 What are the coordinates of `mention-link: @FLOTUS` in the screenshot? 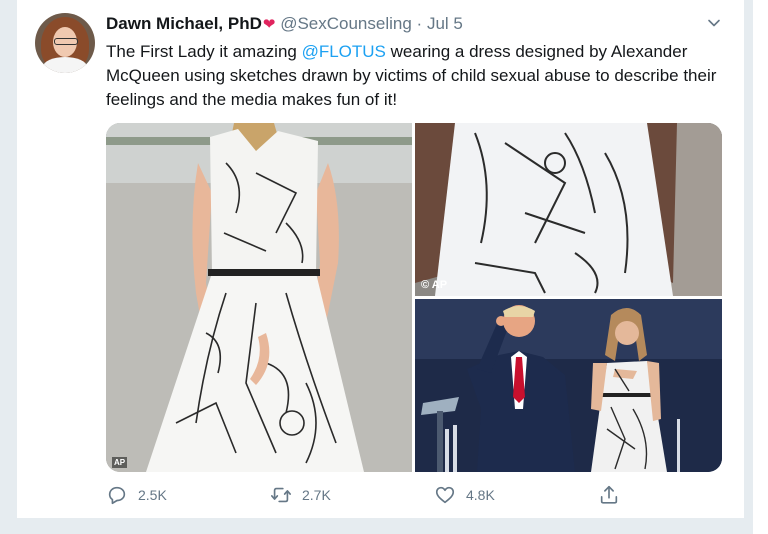 It's located at (344, 51).